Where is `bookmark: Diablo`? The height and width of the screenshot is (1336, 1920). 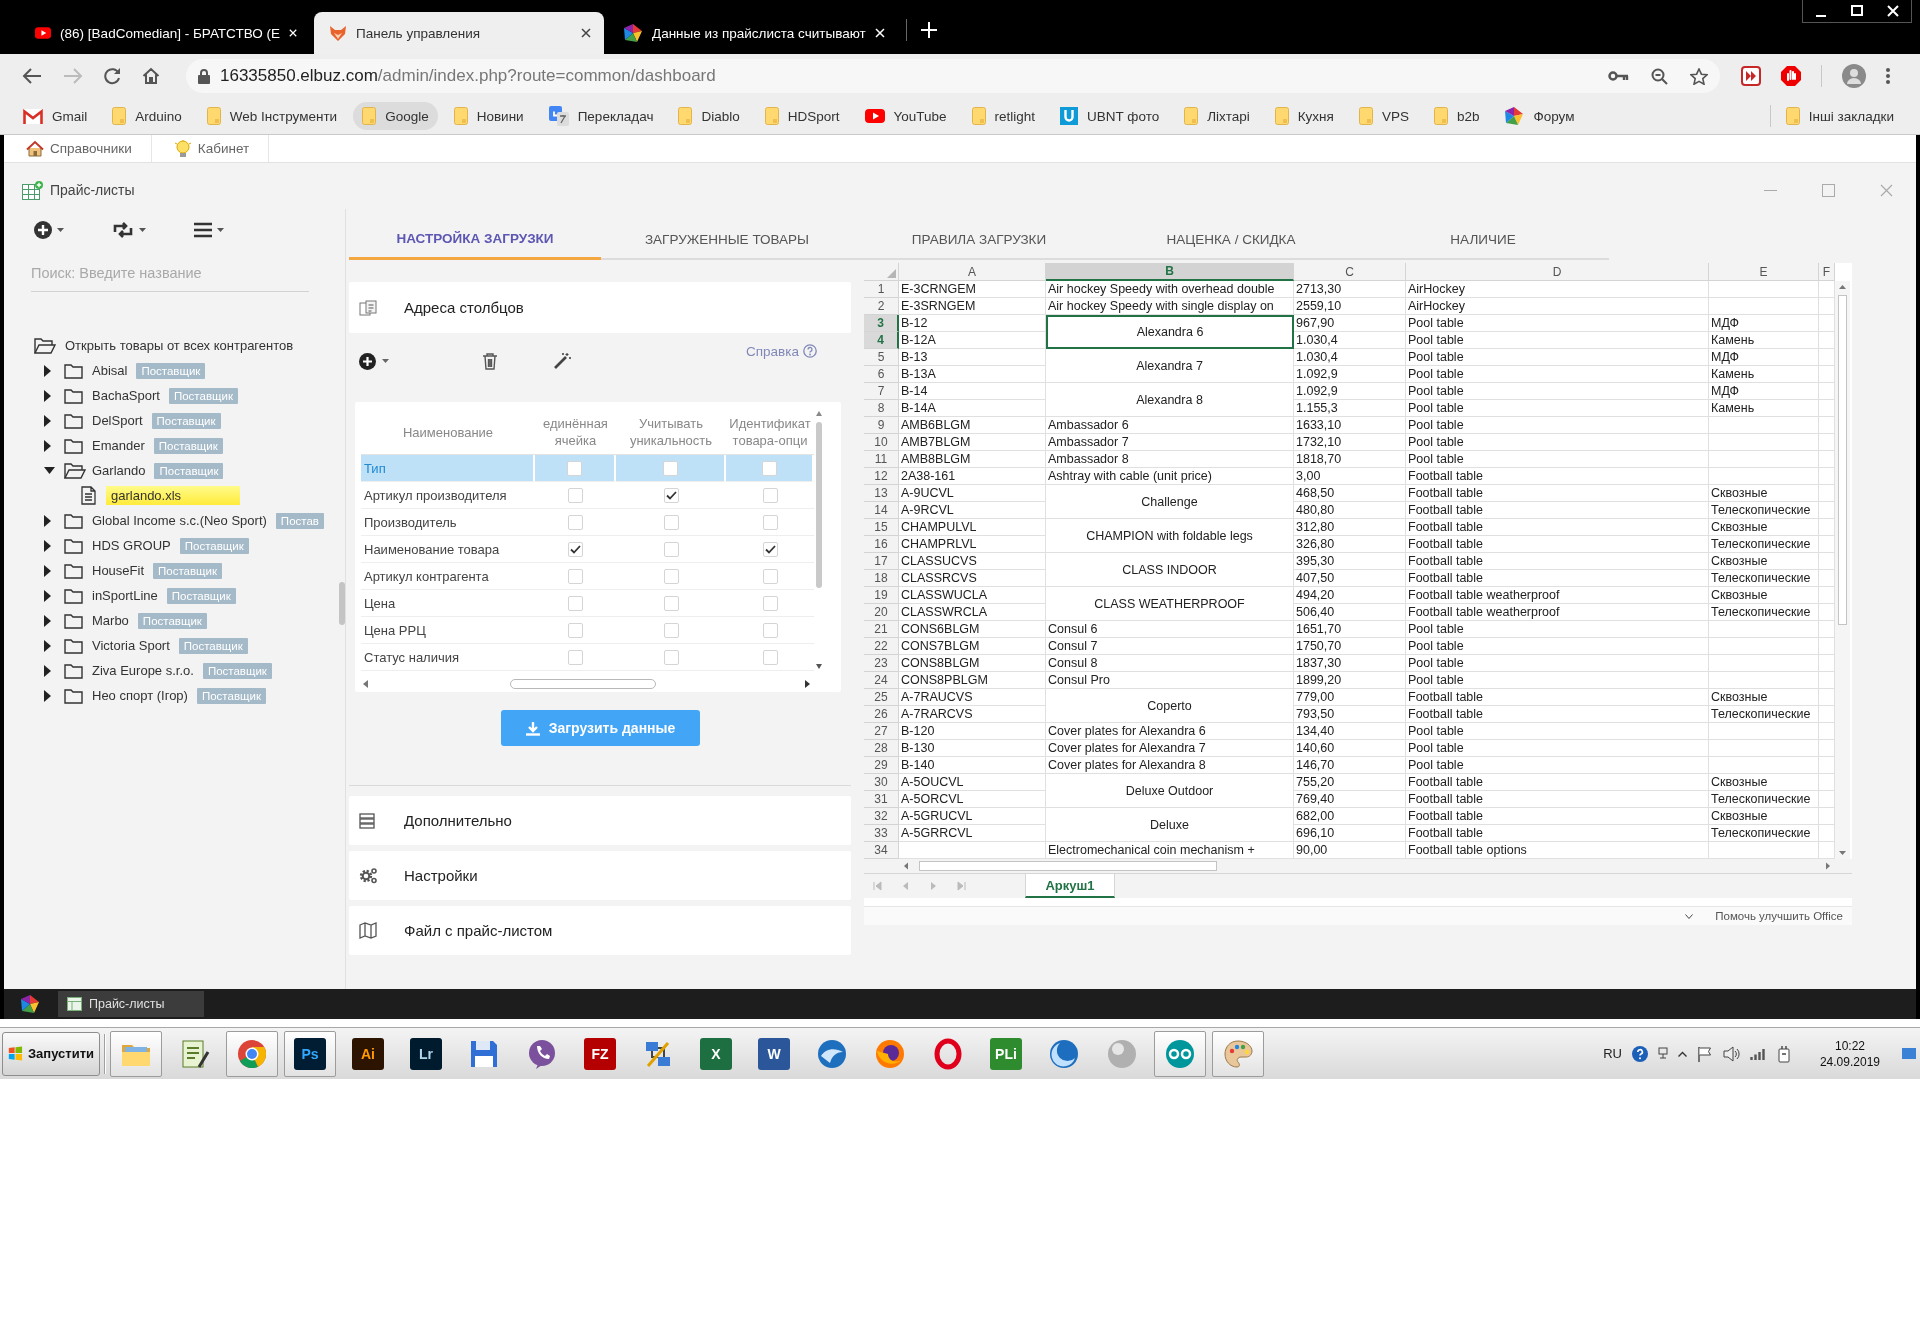
bookmark: Diablo is located at coordinates (709, 116).